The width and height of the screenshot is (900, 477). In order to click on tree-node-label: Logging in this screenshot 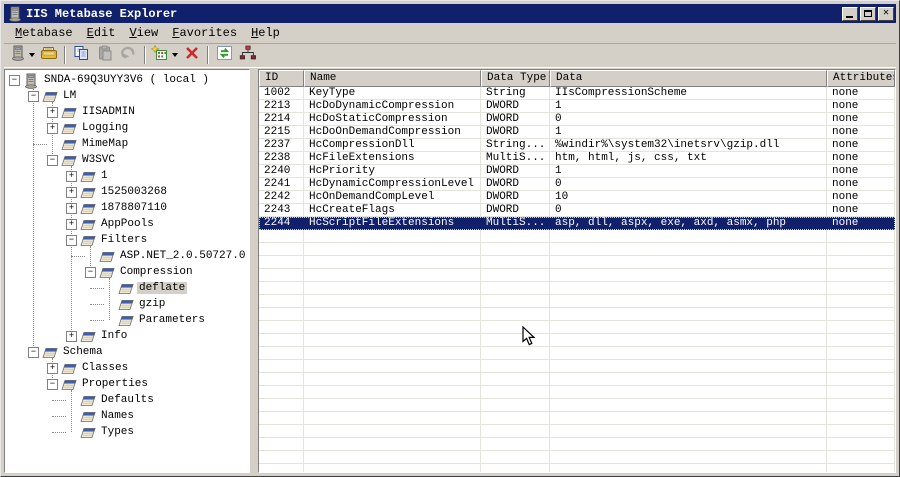, I will do `click(105, 128)`.